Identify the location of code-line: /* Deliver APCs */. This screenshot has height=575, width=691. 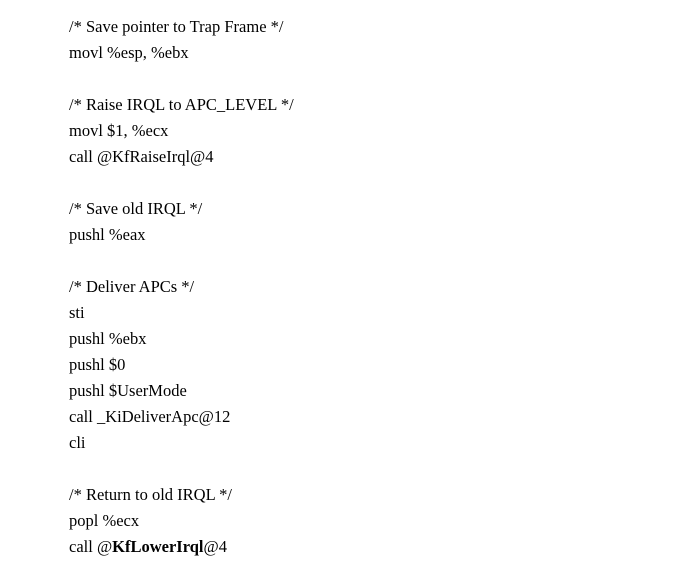
(369, 287).